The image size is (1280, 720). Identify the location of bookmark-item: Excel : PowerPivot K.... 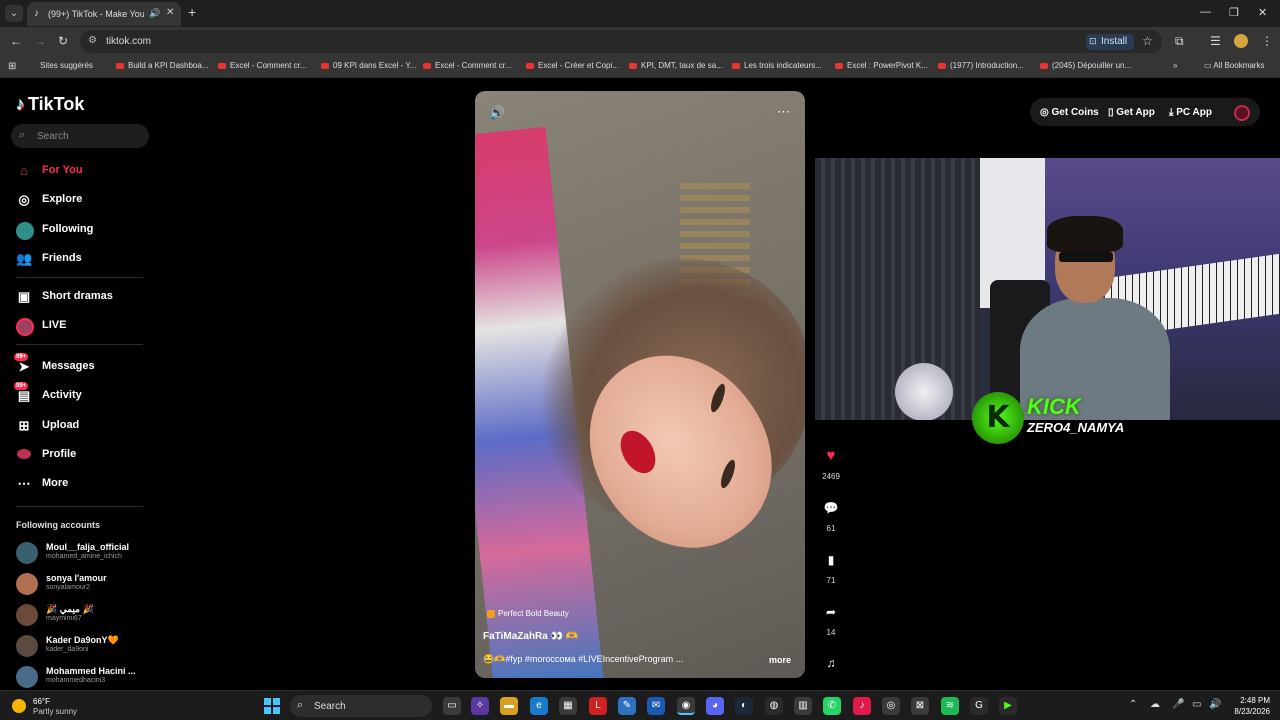
(881, 65).